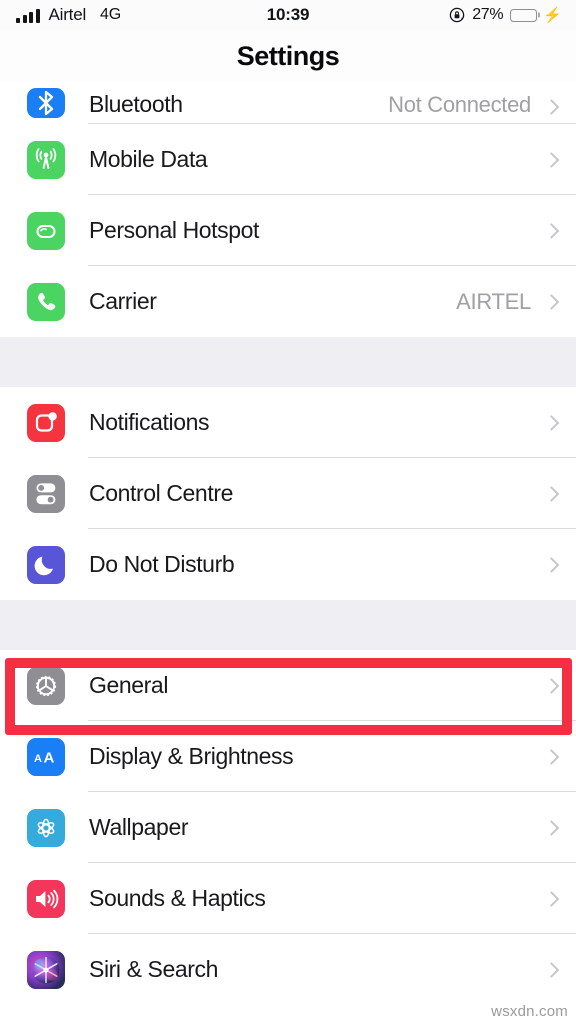  I want to click on row-label: Carrier, so click(123, 301).